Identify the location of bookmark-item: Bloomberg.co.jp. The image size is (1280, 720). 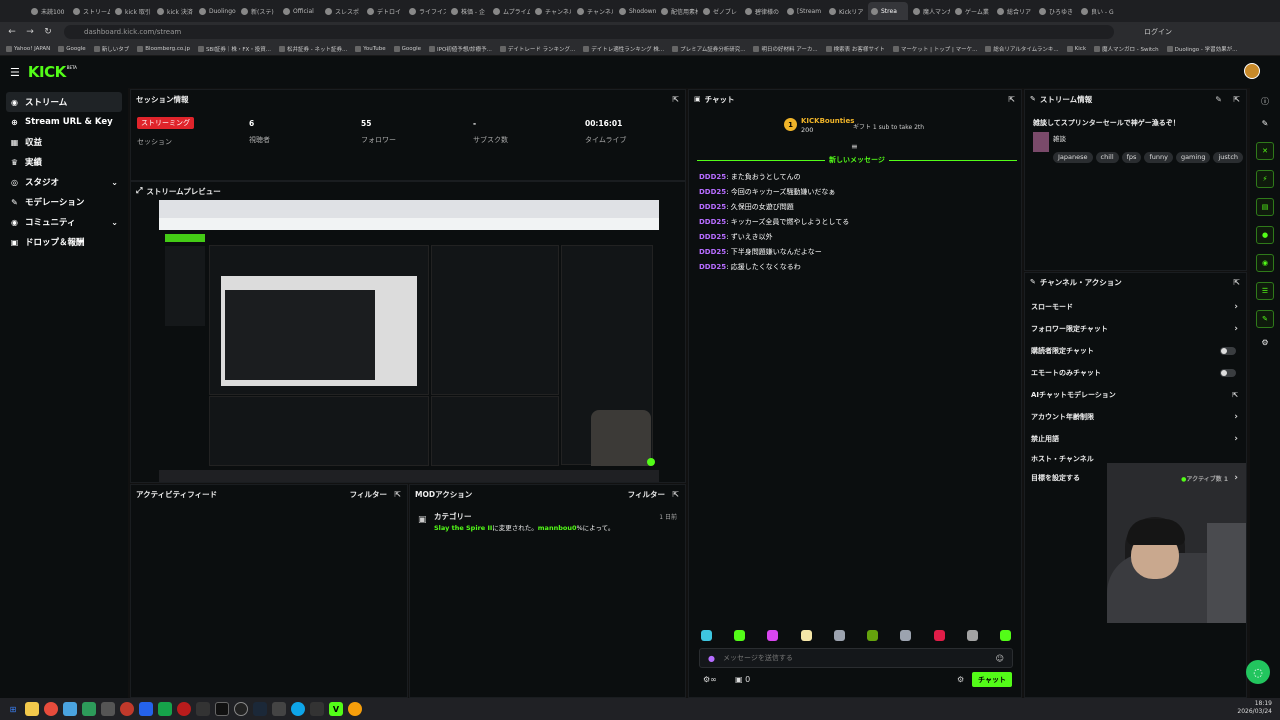
(163, 48).